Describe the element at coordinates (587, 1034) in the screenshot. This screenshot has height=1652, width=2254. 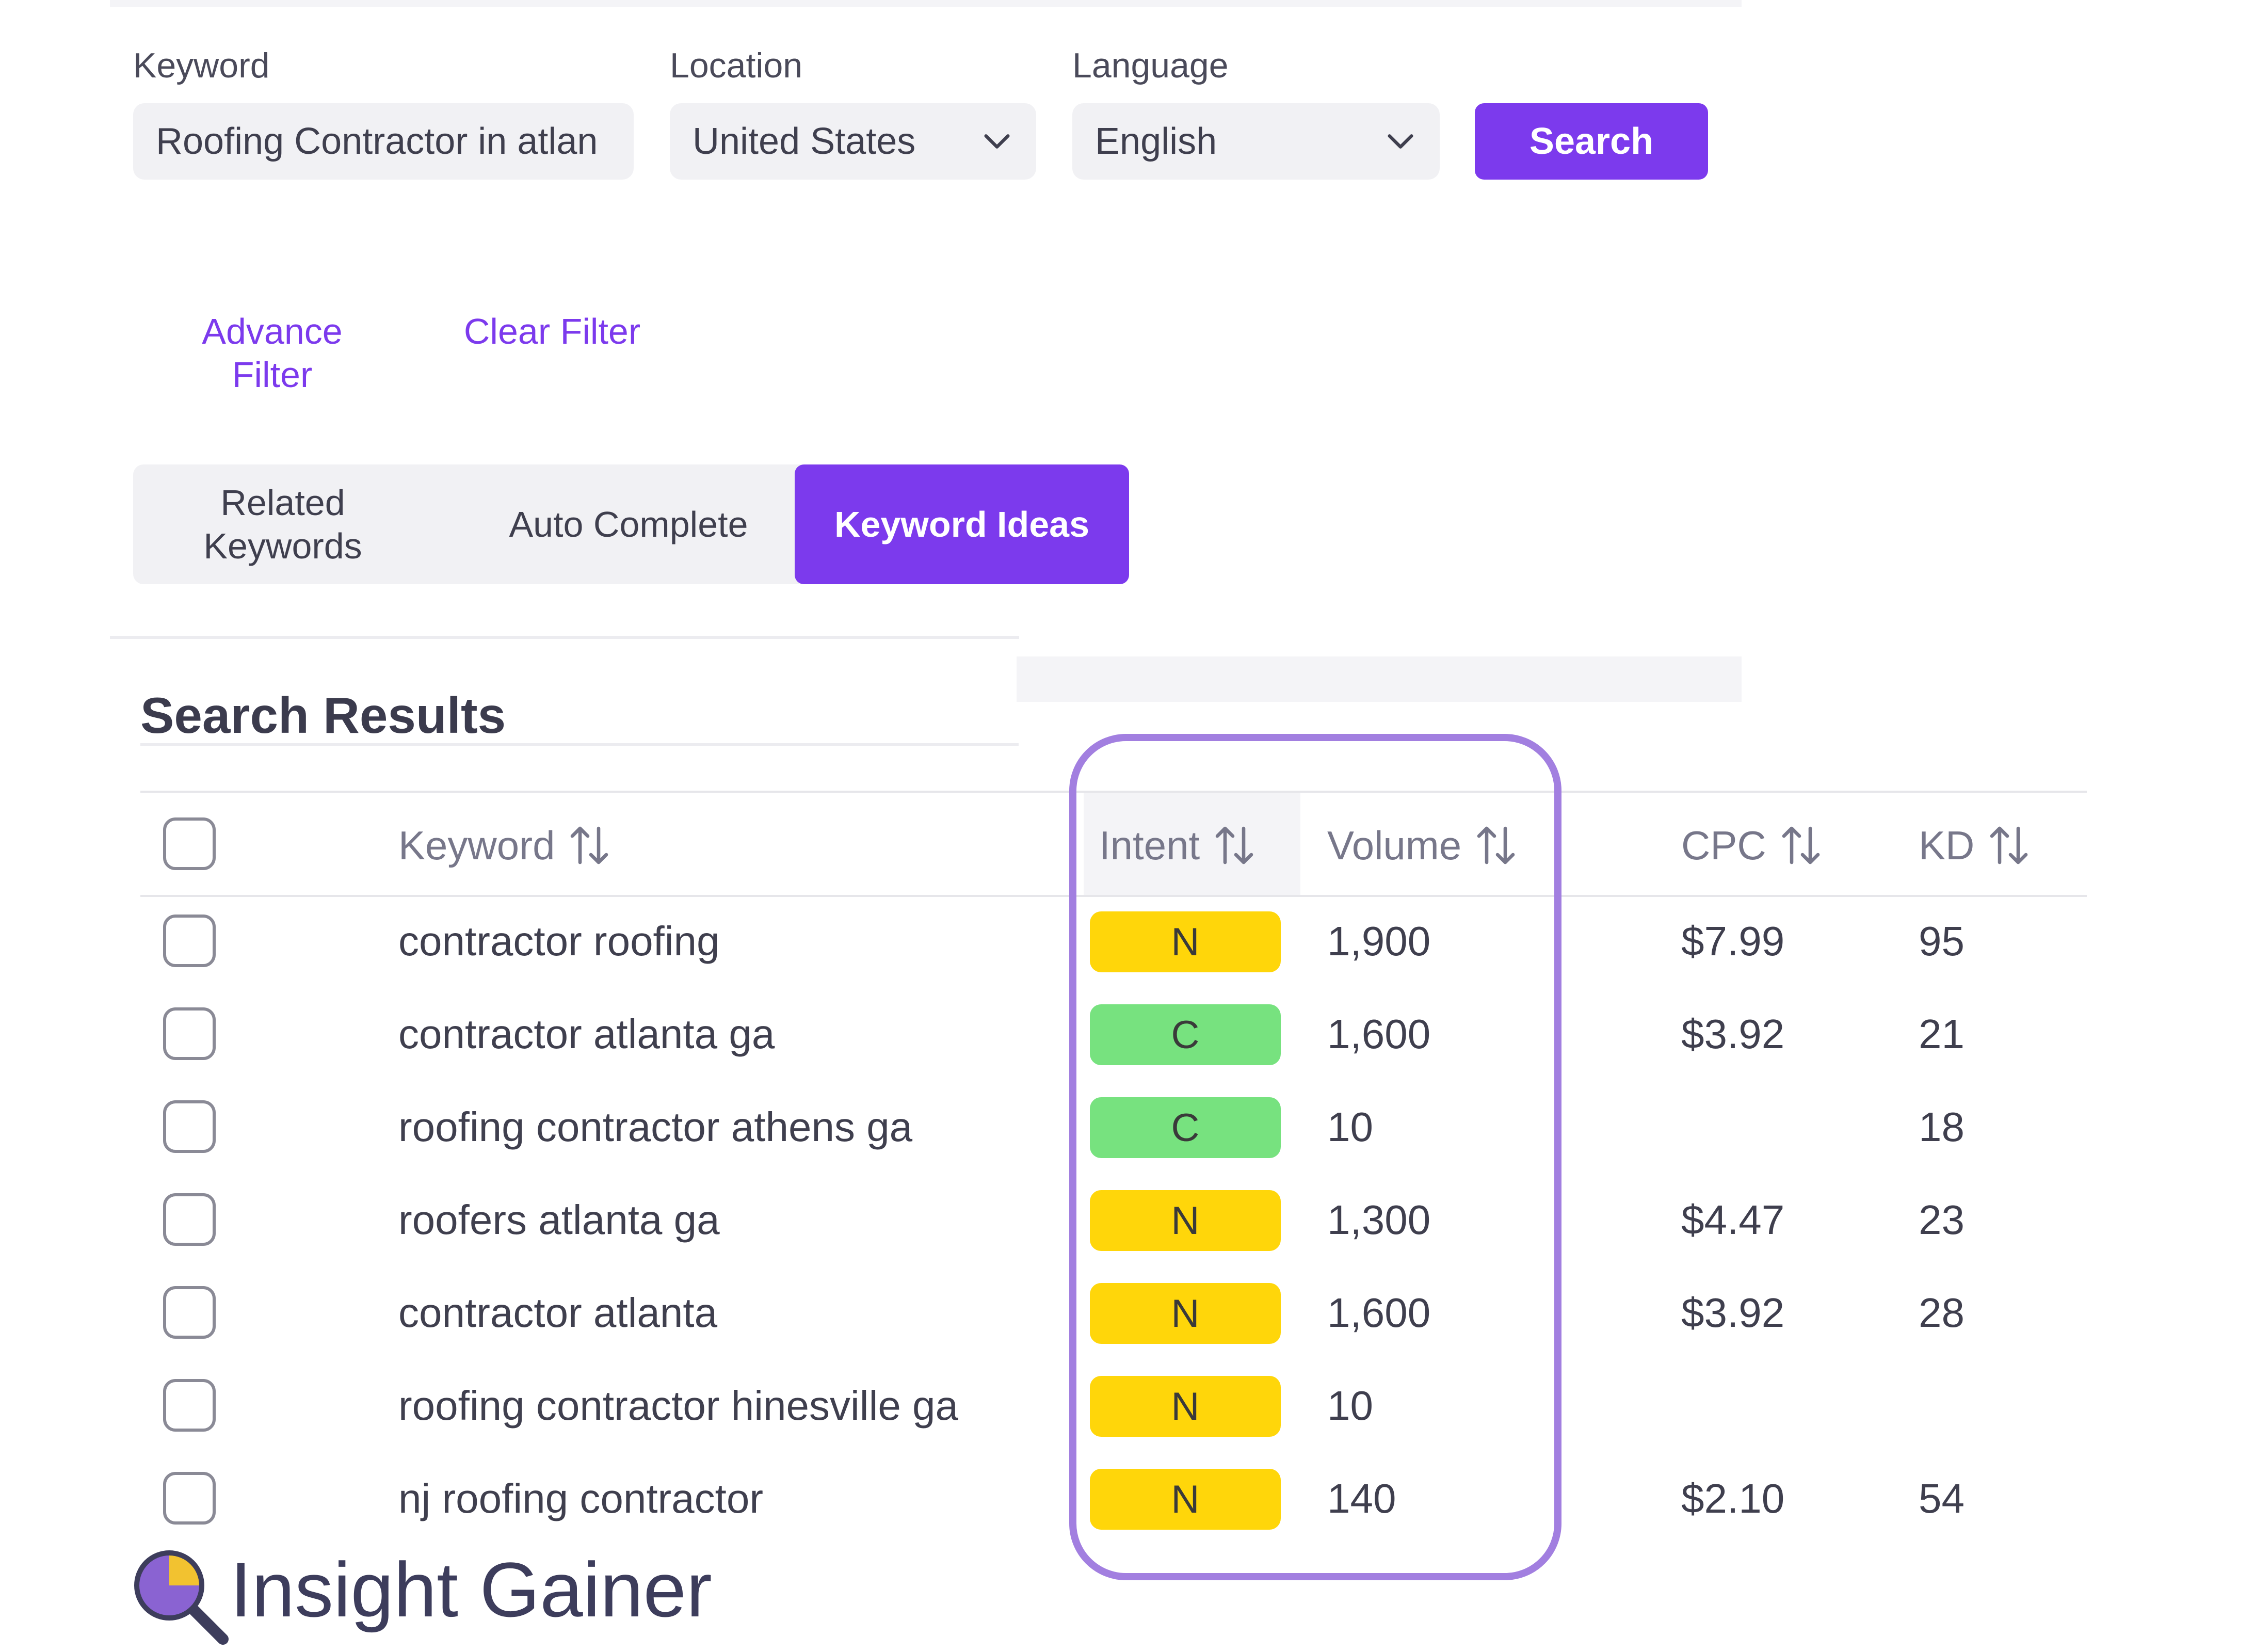
I see `row-keyword: contractor atlanta ga` at that location.